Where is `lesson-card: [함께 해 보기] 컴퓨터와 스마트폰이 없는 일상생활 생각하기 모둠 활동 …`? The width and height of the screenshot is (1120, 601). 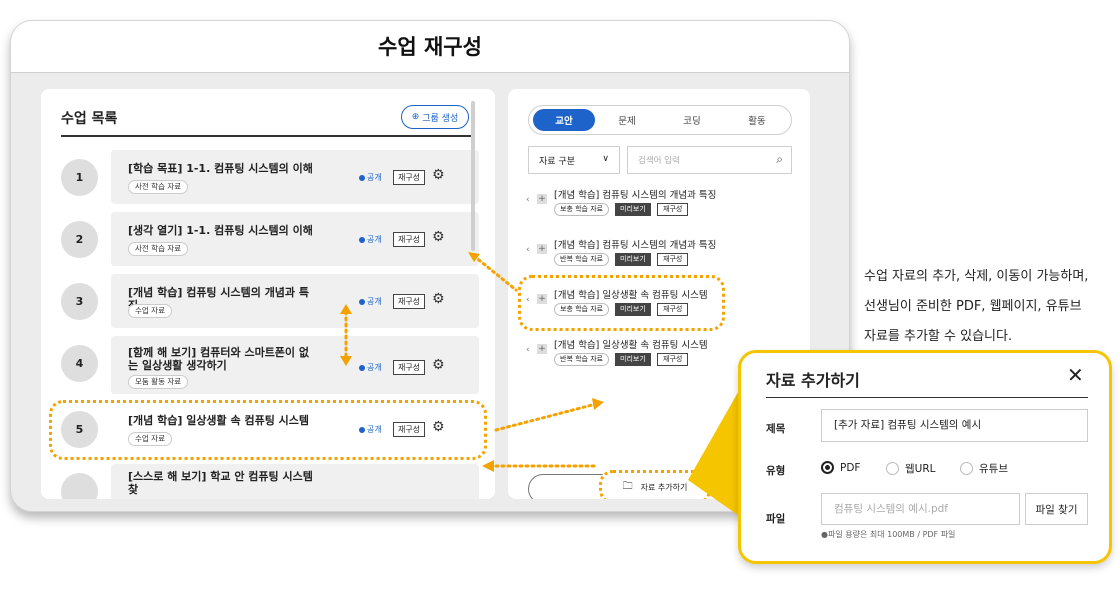
lesson-card: [함께 해 보기] 컴퓨터와 스마트폰이 없는 일상생활 생각하기 모둠 활동 … is located at coordinates (295, 365).